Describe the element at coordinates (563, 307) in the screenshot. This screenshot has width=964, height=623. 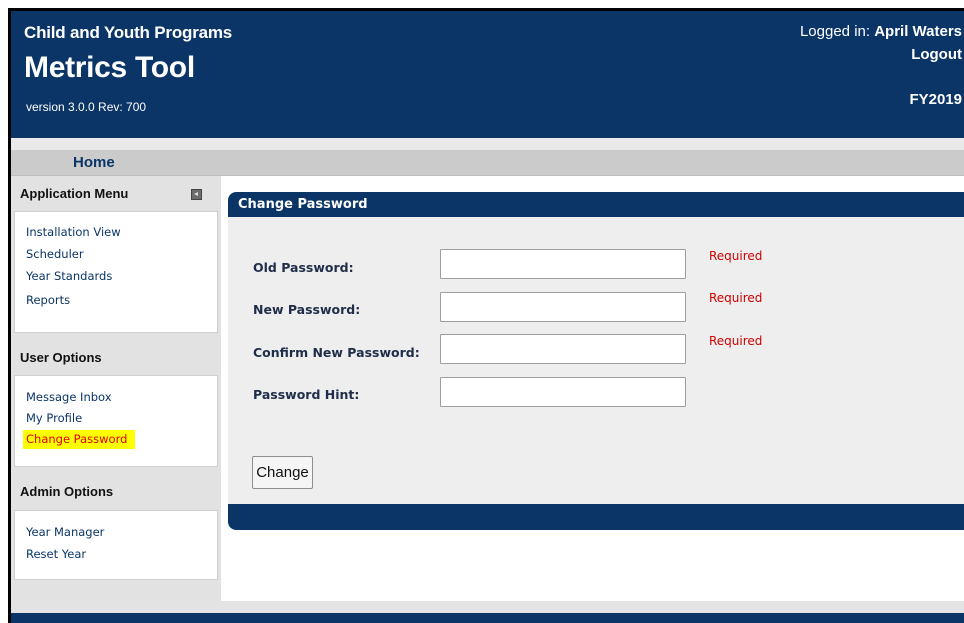
I see `new-password-field` at that location.